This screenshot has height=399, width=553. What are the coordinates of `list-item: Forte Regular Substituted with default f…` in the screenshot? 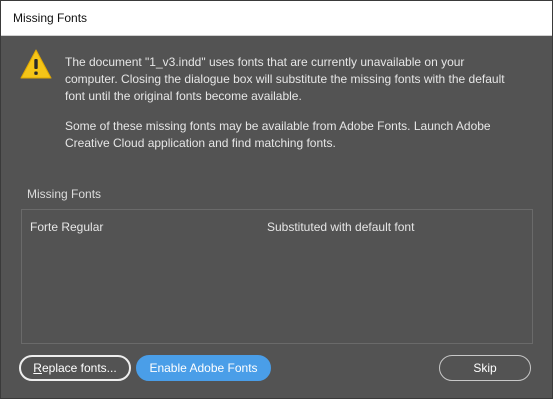 It's located at (277, 227).